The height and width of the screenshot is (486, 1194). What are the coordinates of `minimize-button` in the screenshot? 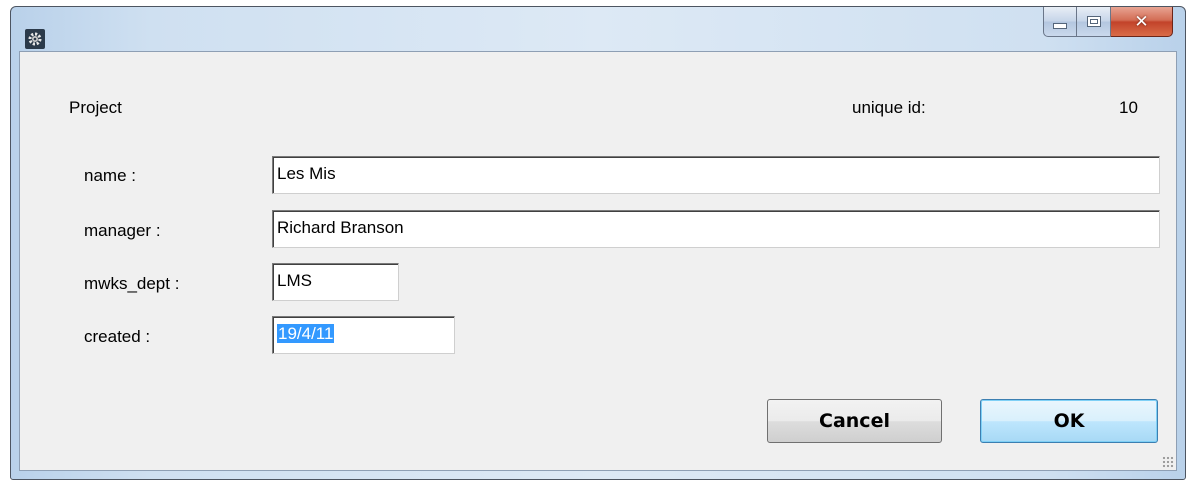 It's located at (1060, 22).